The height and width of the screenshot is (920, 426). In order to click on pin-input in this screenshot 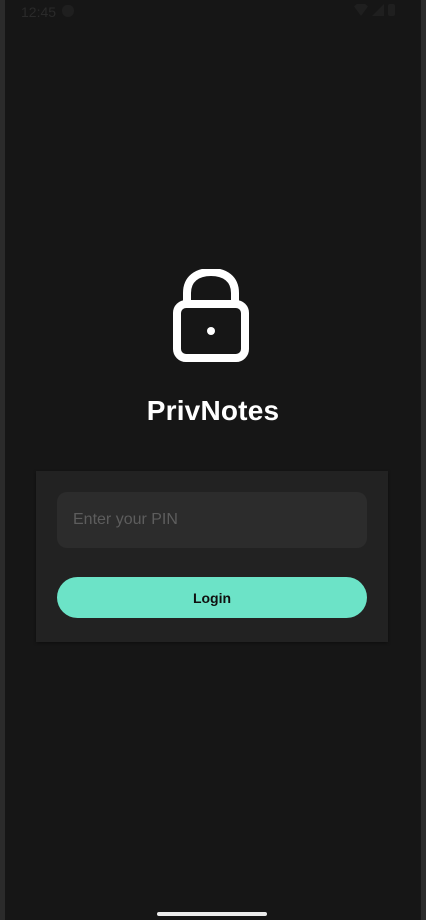, I will do `click(212, 520)`.